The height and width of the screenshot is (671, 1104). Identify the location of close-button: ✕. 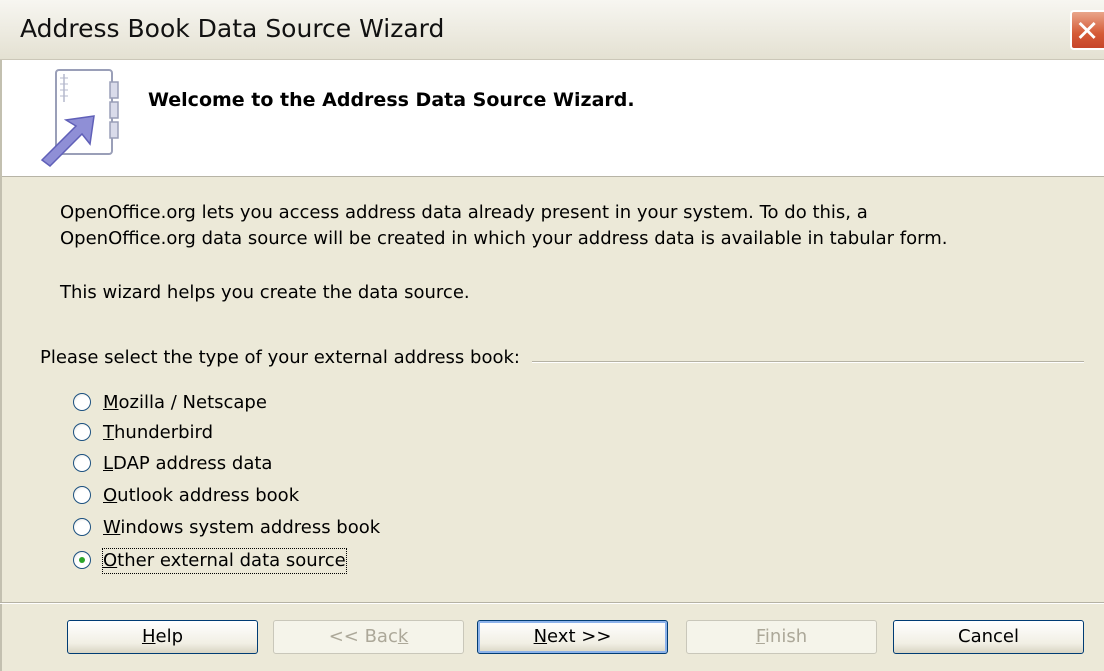
(1087, 30).